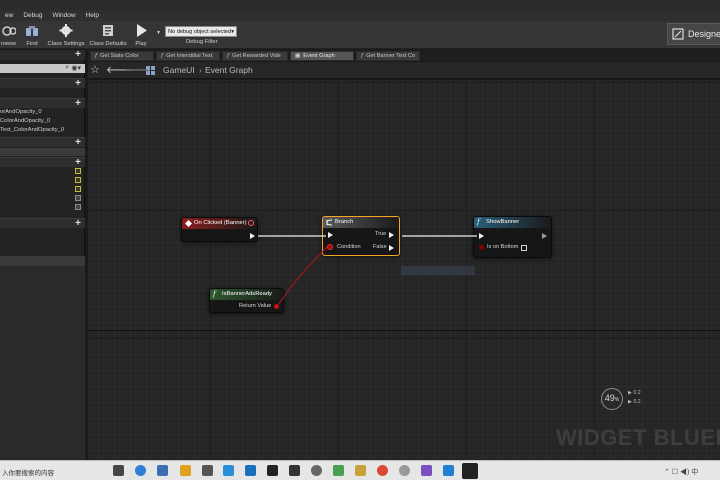 Image resolution: width=720 pixels, height=480 pixels. I want to click on designer-button: Designe, so click(693, 34).